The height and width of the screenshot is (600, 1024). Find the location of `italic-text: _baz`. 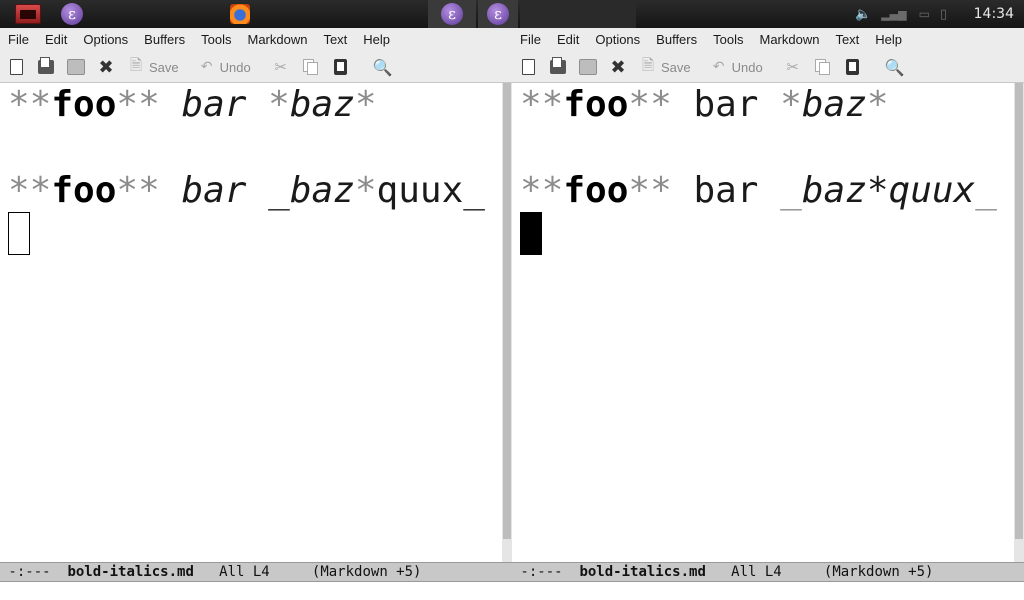

italic-text: _baz is located at coordinates (311, 190).